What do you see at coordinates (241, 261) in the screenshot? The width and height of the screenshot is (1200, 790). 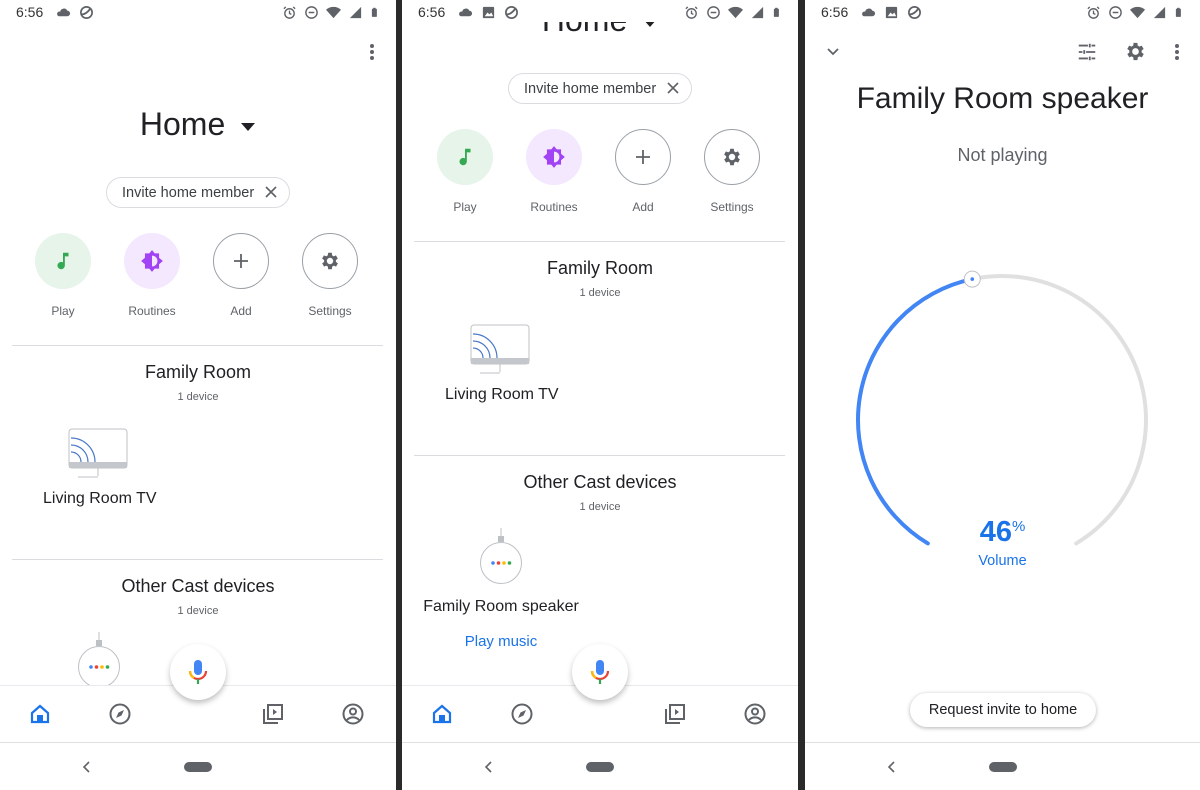 I see `plus-icon` at bounding box center [241, 261].